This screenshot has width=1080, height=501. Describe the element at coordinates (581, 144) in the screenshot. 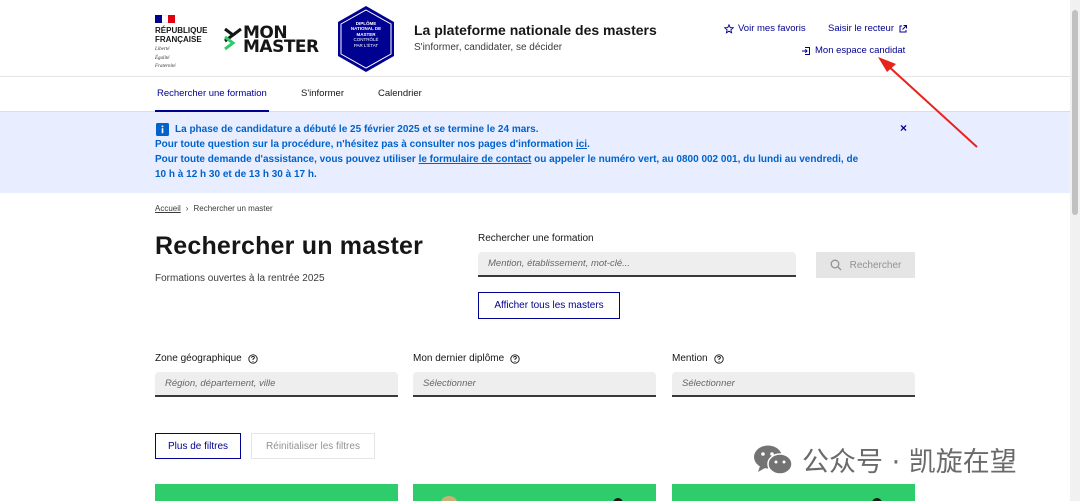

I see `notice-info-link: ici` at that location.